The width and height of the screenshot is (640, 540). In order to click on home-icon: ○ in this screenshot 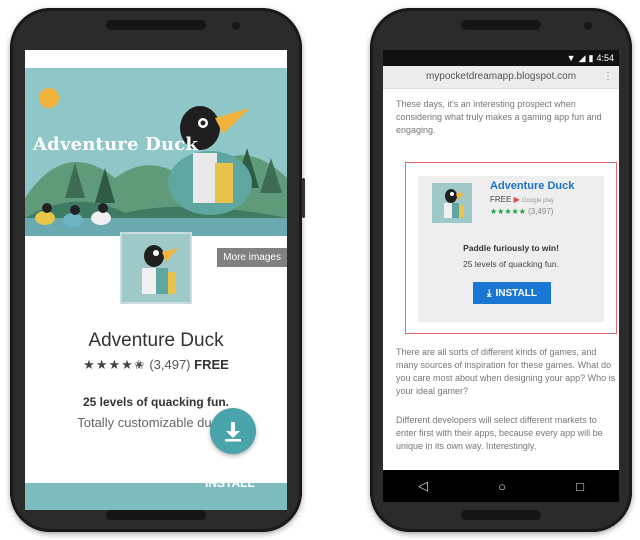, I will do `click(502, 486)`.